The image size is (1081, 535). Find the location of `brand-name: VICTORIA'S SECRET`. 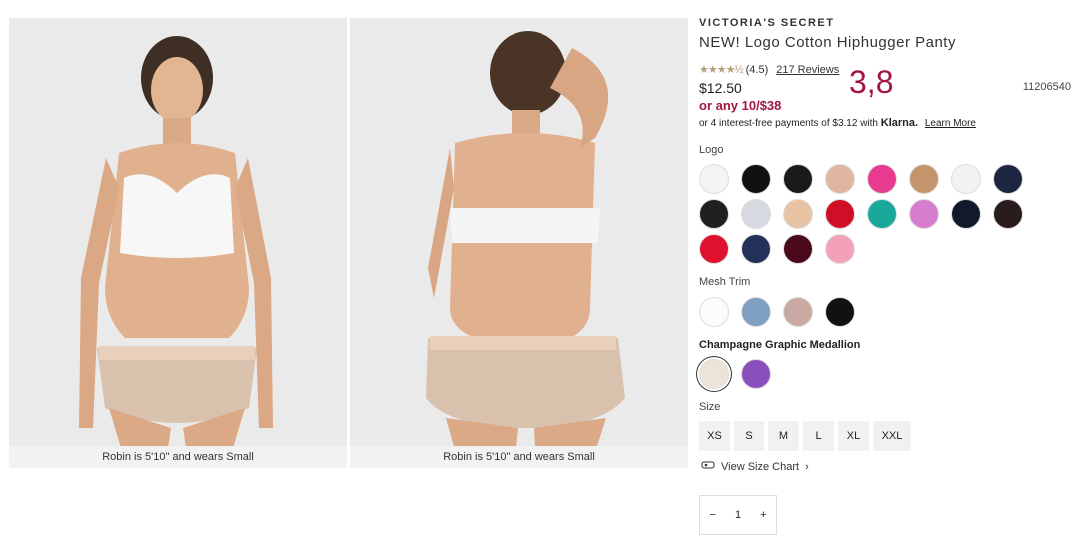

brand-name: VICTORIA'S SECRET is located at coordinates (767, 23).